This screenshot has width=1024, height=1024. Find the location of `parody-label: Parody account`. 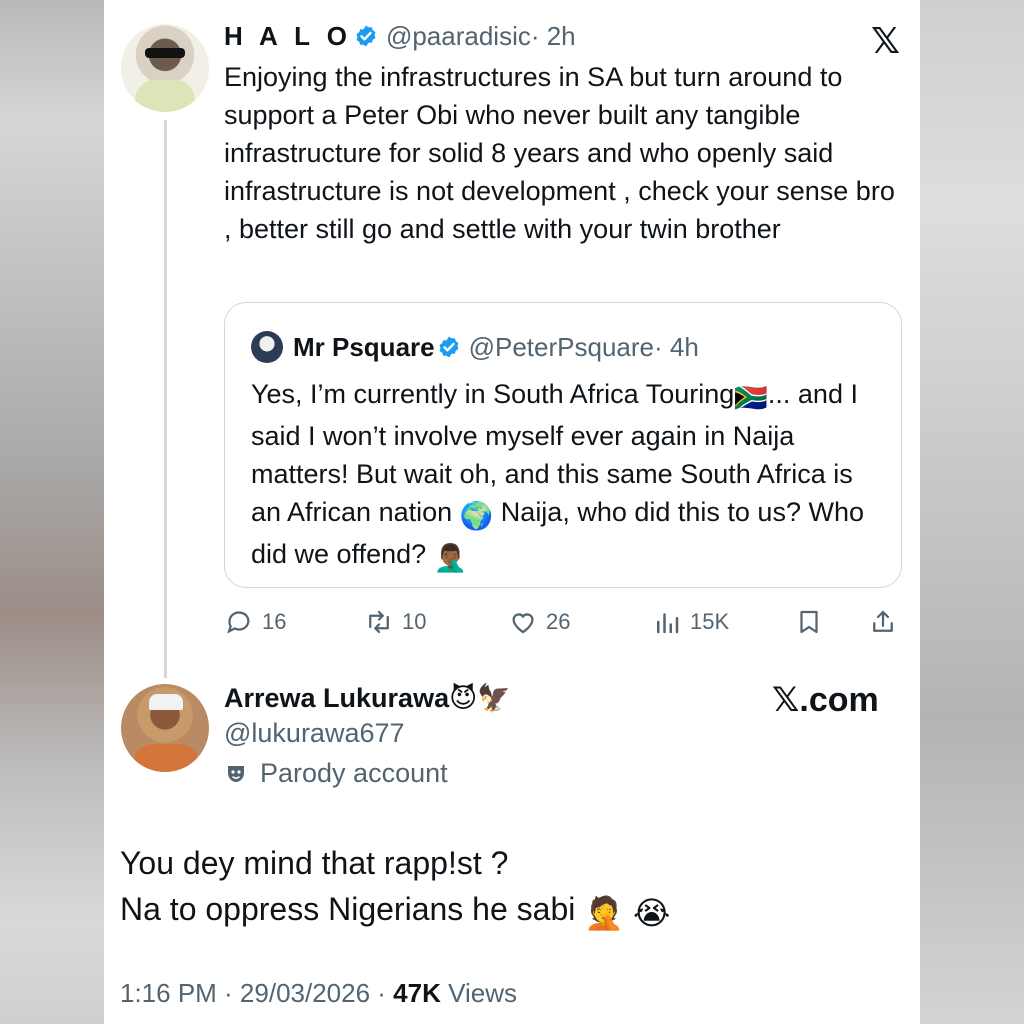

parody-label: Parody account is located at coordinates (354, 773).